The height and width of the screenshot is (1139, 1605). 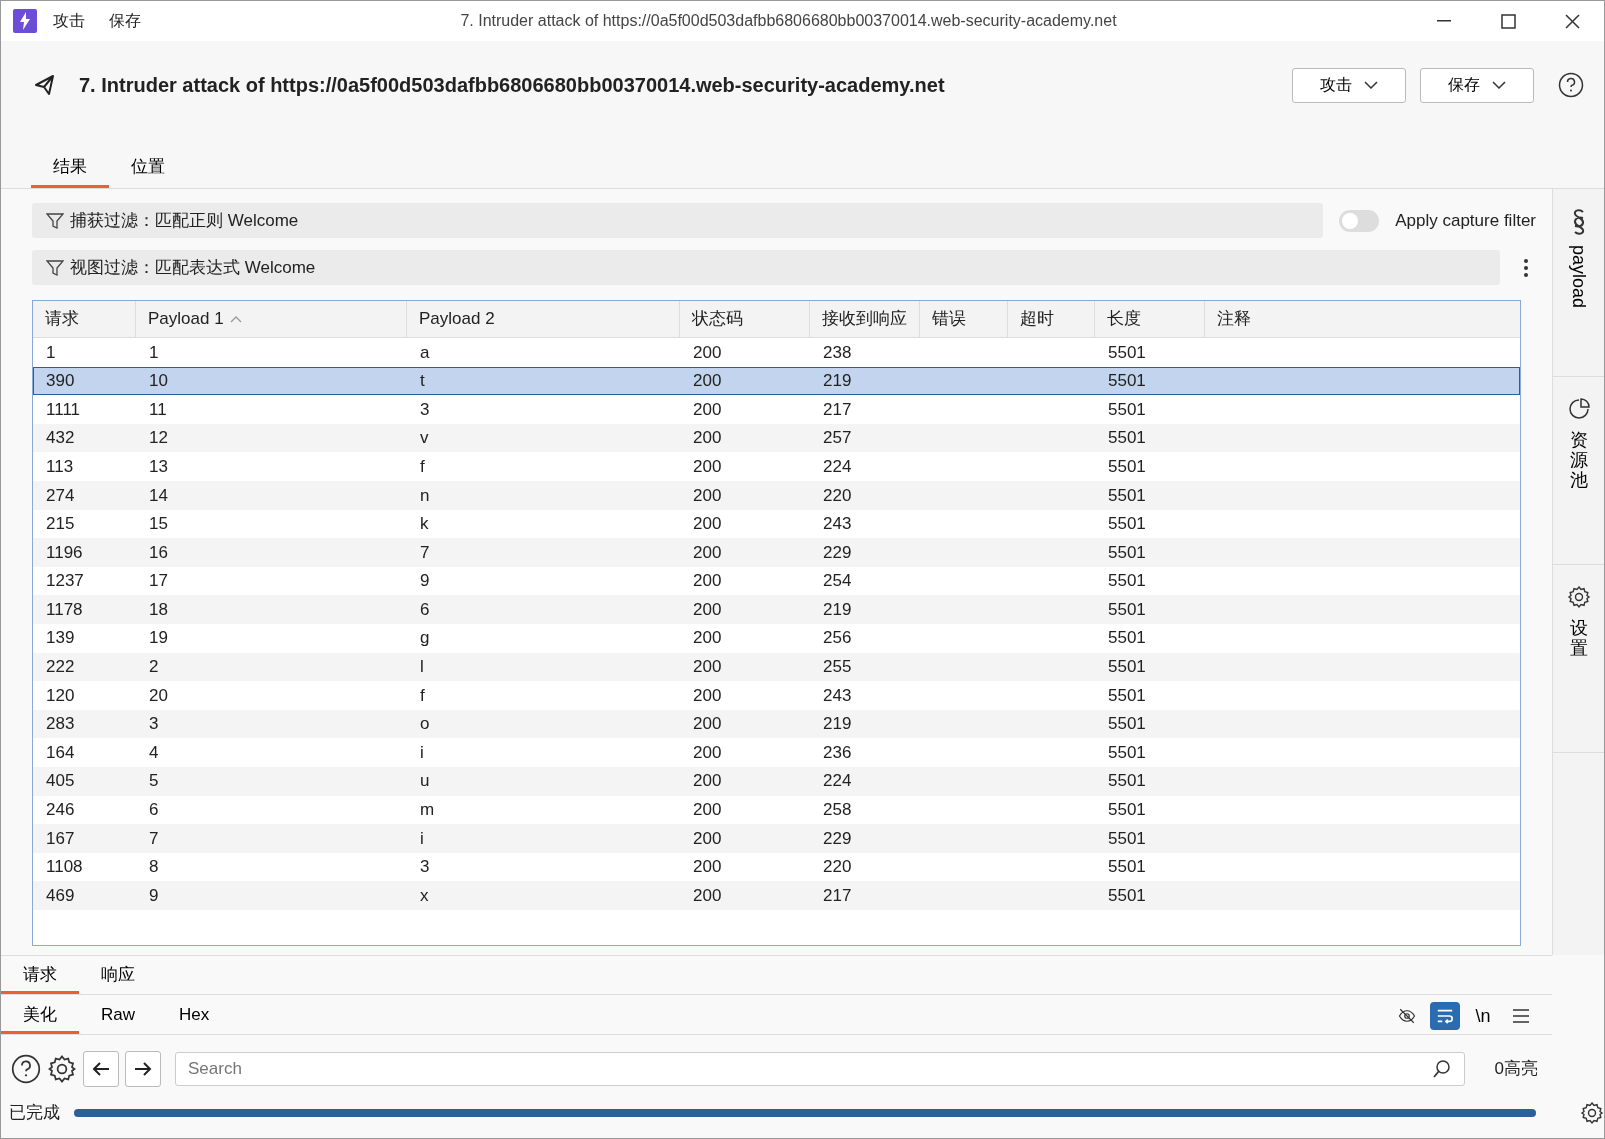 I want to click on table-row: 113 13 f 200 224 5501, so click(x=776, y=466).